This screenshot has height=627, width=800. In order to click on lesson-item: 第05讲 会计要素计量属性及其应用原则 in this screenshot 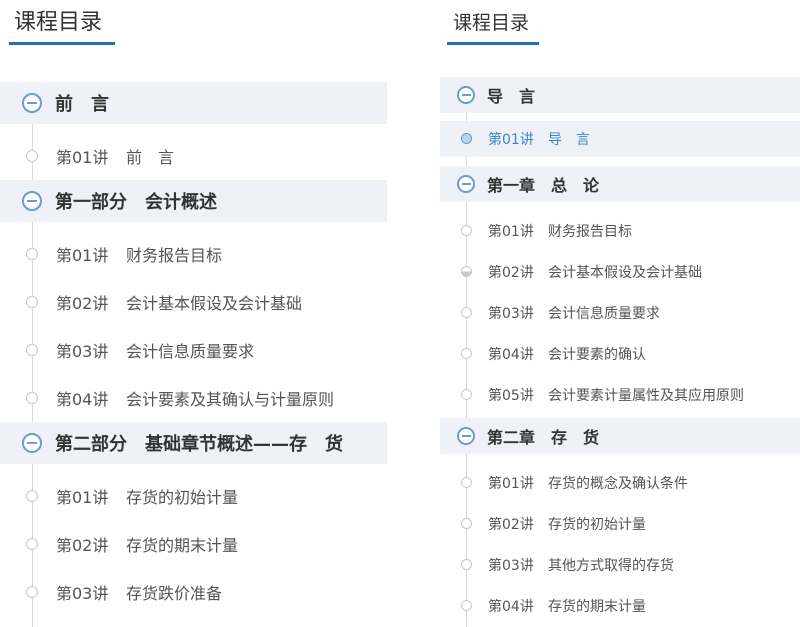, I will do `click(620, 394)`.